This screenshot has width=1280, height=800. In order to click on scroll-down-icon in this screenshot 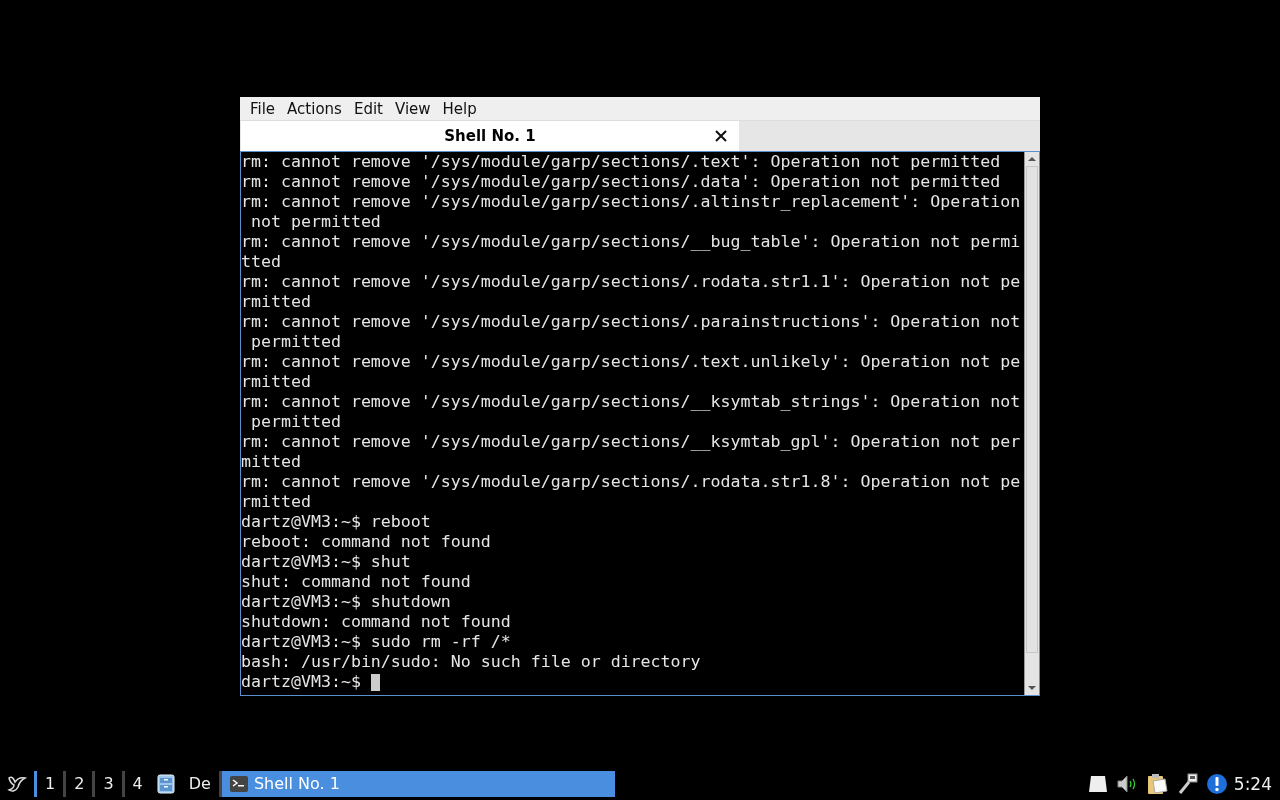, I will do `click(1032, 688)`.